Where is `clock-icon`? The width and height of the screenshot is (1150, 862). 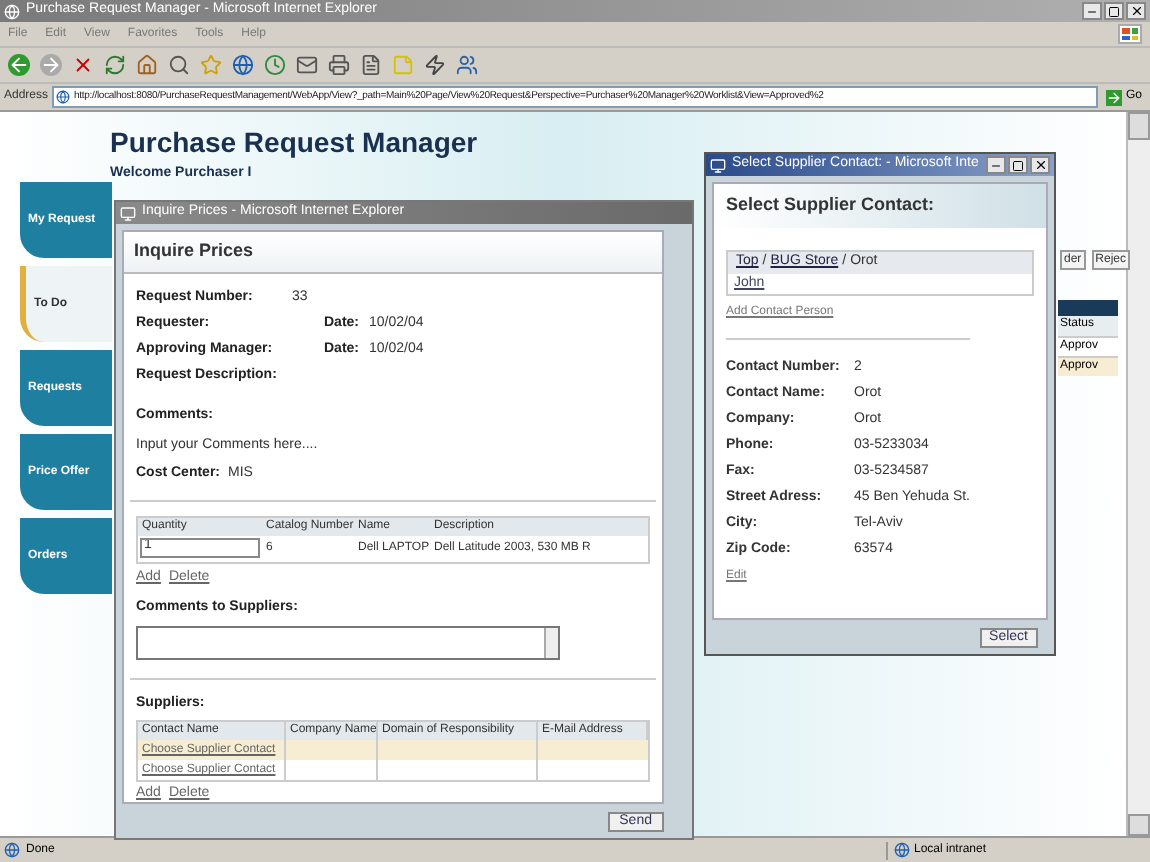
clock-icon is located at coordinates (275, 65).